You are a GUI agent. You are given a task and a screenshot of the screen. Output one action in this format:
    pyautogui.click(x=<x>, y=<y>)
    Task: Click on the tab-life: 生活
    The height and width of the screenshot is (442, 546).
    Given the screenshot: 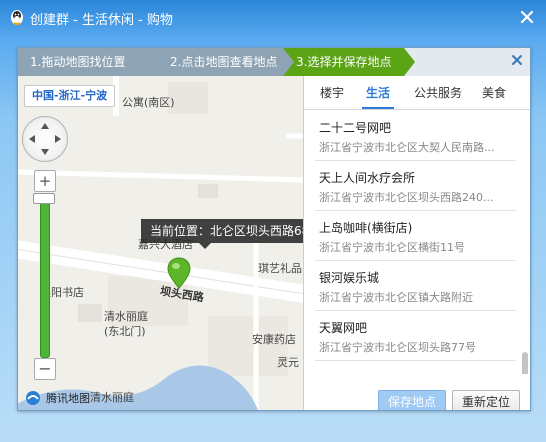 What is the action you would take?
    pyautogui.click(x=378, y=92)
    